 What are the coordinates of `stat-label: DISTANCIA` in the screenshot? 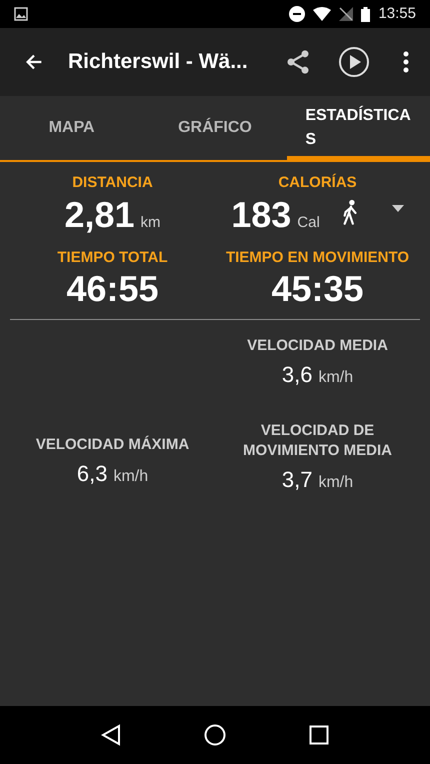 It's located at (112, 183).